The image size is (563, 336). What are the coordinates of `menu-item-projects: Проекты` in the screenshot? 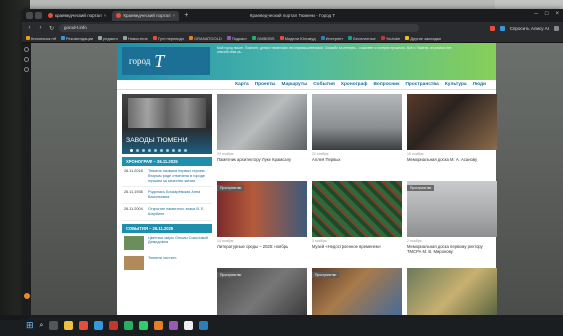 It's located at (265, 84).